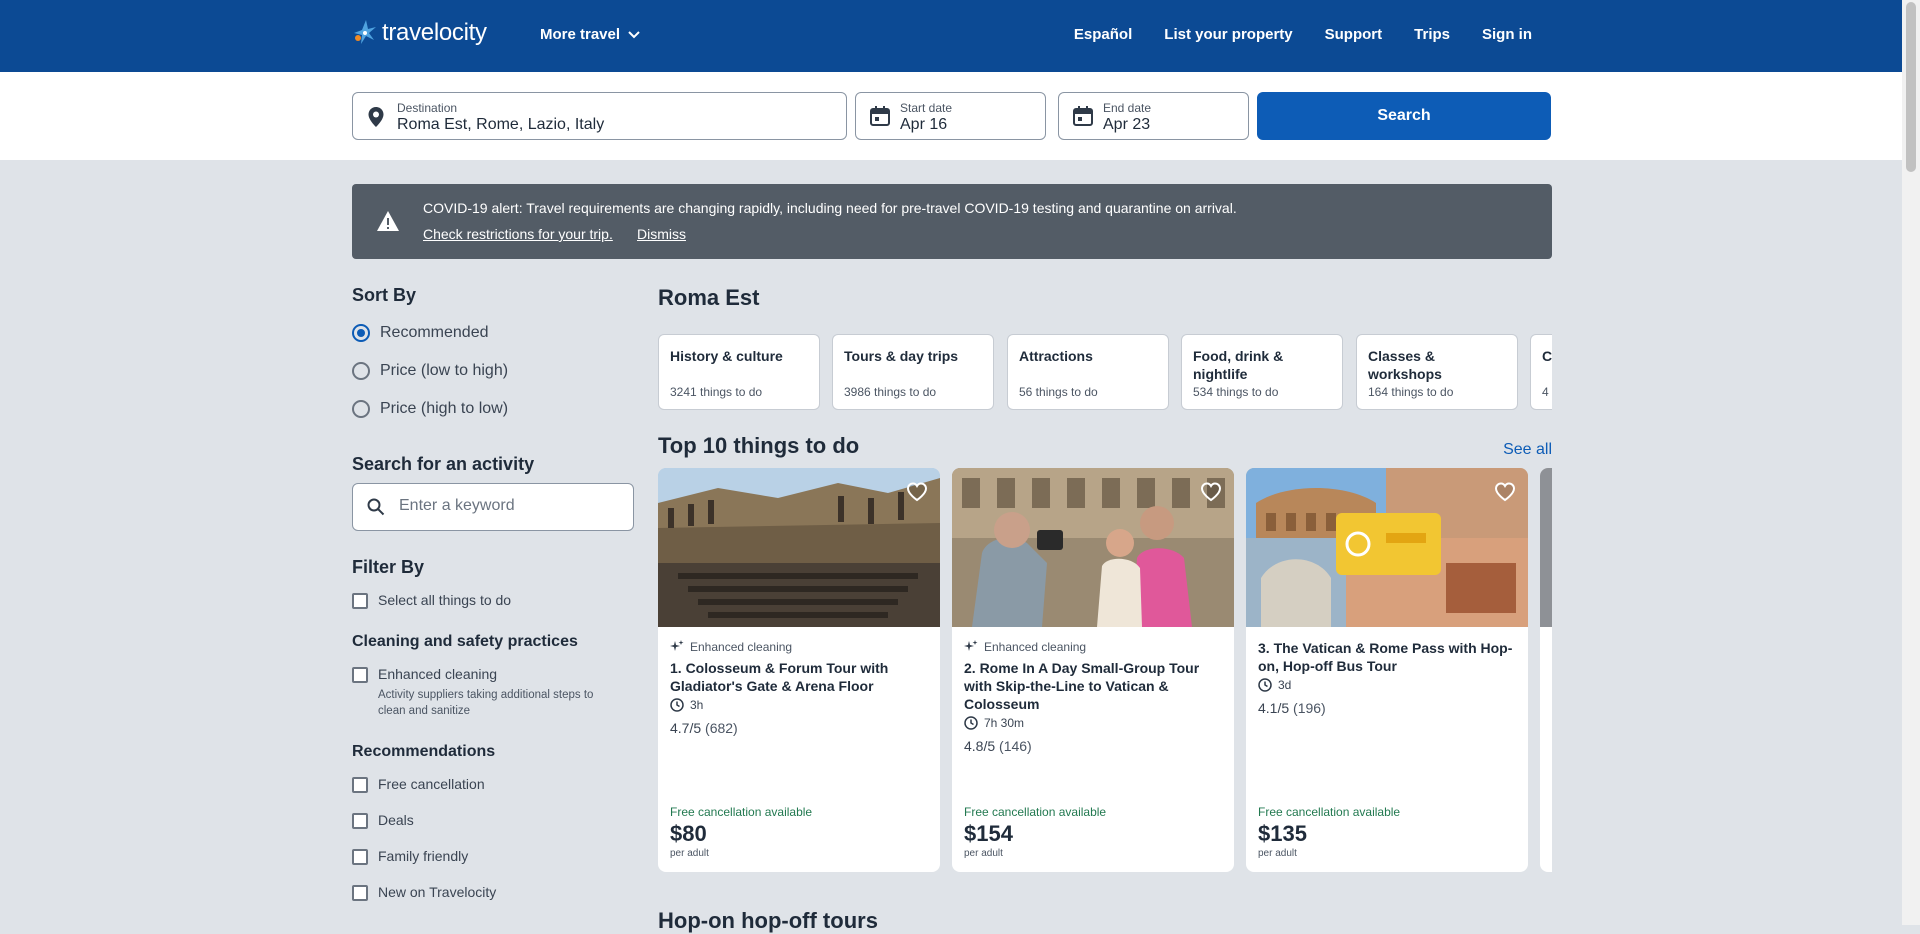 This screenshot has height=934, width=1920. I want to click on category-card: Tours & day trips 3986 things to do, so click(913, 372).